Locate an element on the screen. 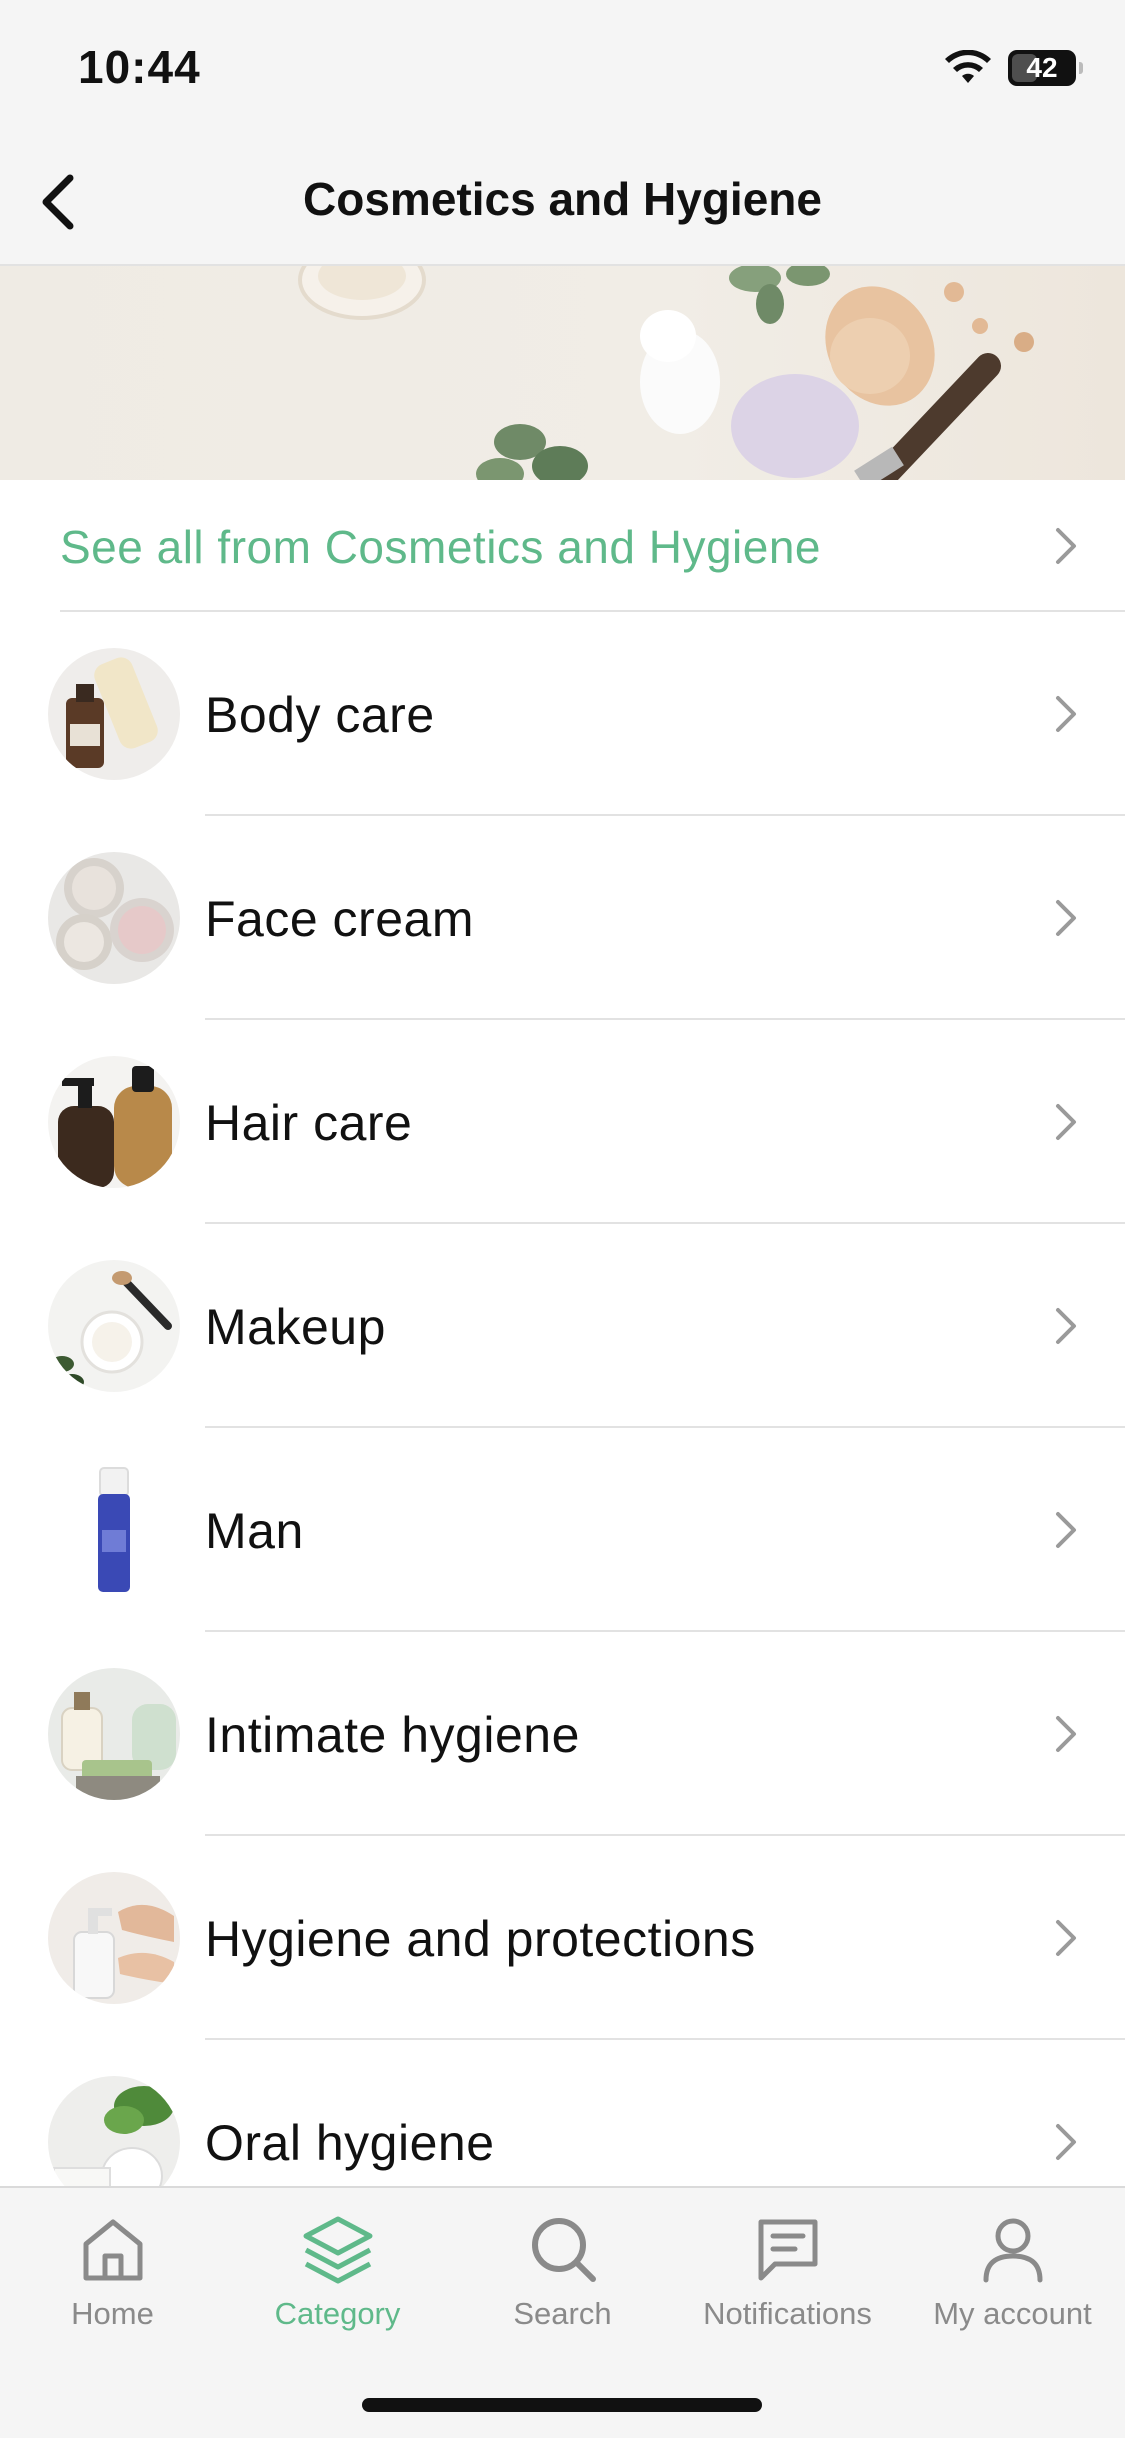  category-item-hygiene-and-protections: Hygiene and protections is located at coordinates (562, 1938).